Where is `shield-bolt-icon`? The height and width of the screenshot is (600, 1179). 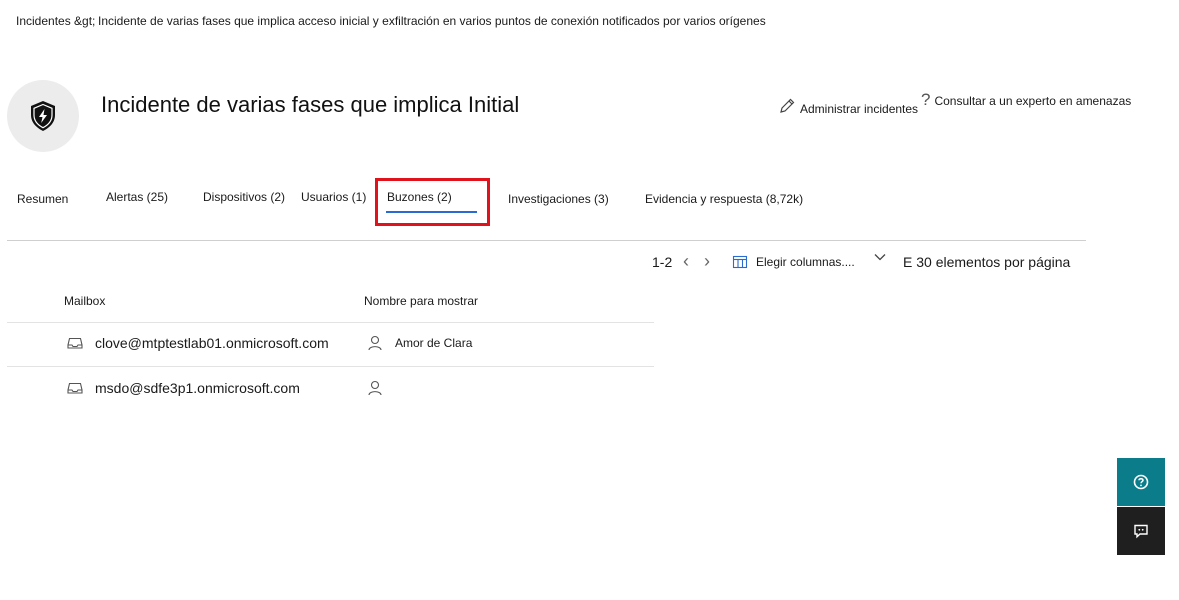
shield-bolt-icon is located at coordinates (43, 116).